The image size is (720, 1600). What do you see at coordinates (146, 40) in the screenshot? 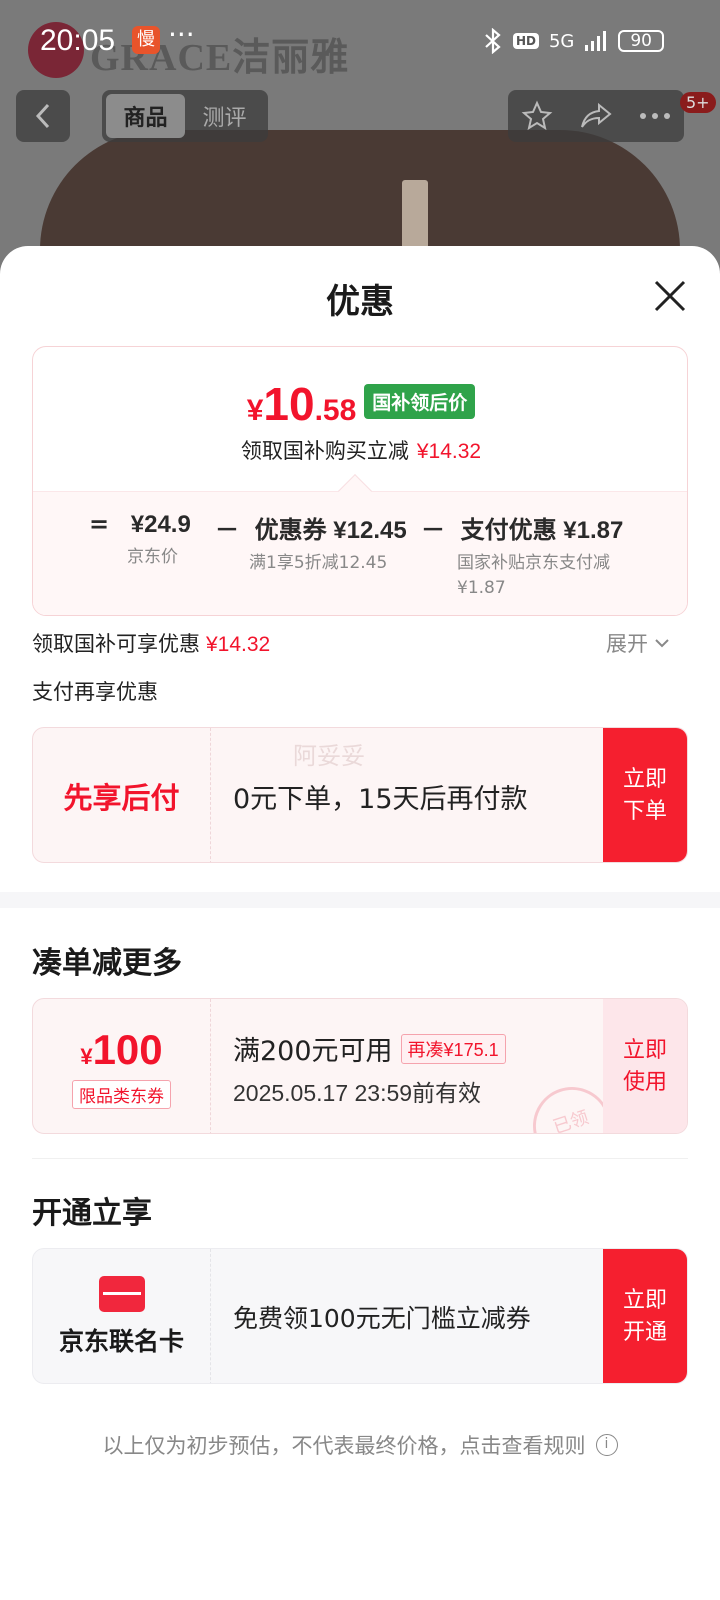
I see `app-notification-icon: 慢` at bounding box center [146, 40].